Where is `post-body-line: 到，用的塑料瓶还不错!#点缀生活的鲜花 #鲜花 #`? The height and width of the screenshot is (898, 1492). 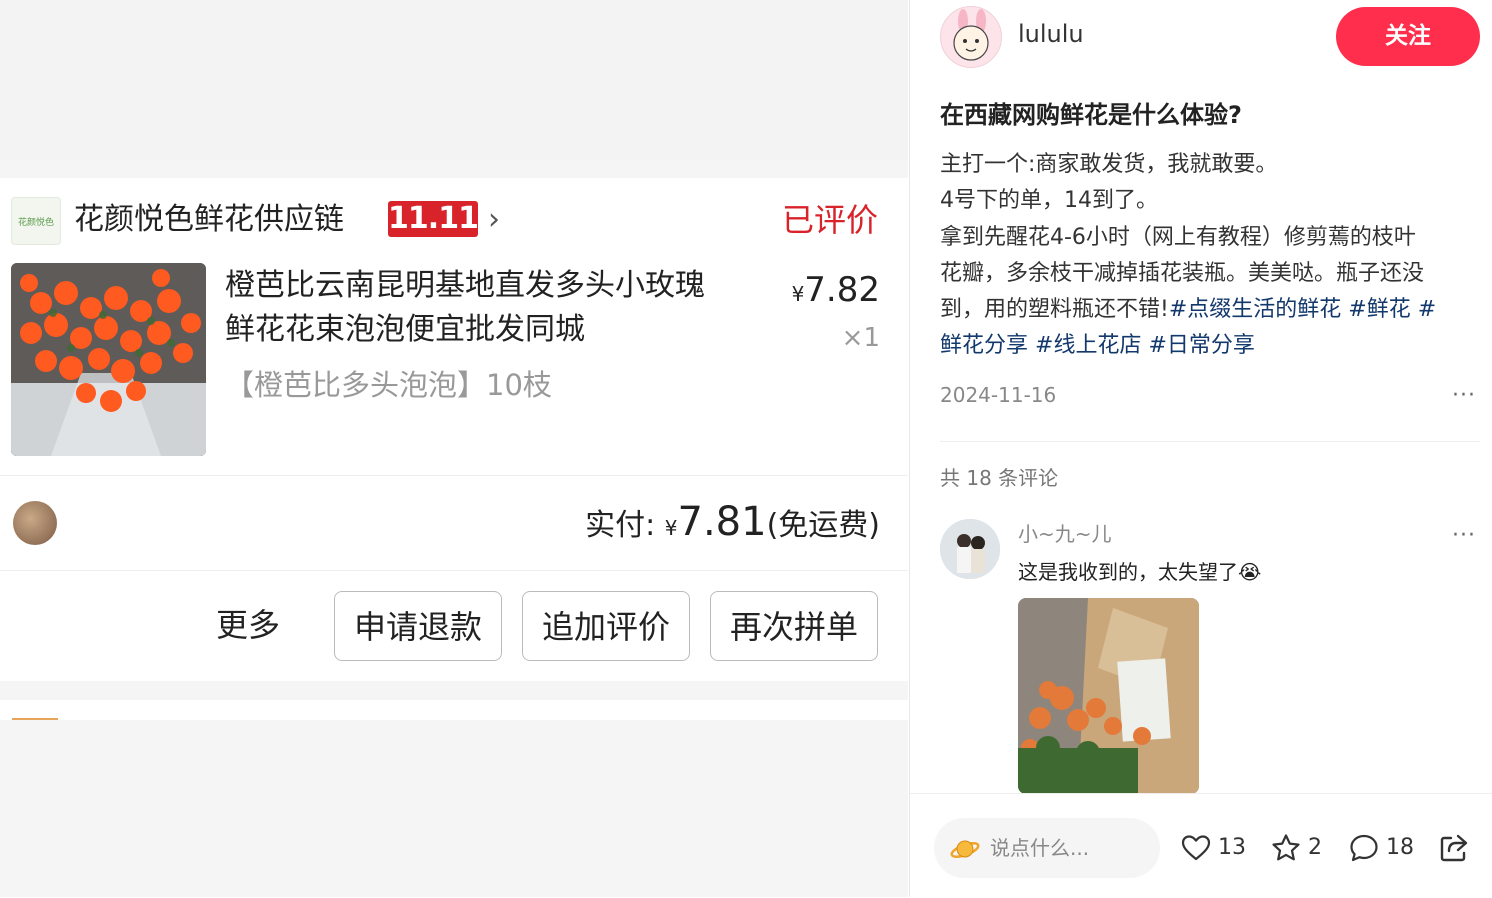 post-body-line: 到，用的塑料瓶还不错!#点缀生活的鲜花 #鲜花 # is located at coordinates (1210, 310).